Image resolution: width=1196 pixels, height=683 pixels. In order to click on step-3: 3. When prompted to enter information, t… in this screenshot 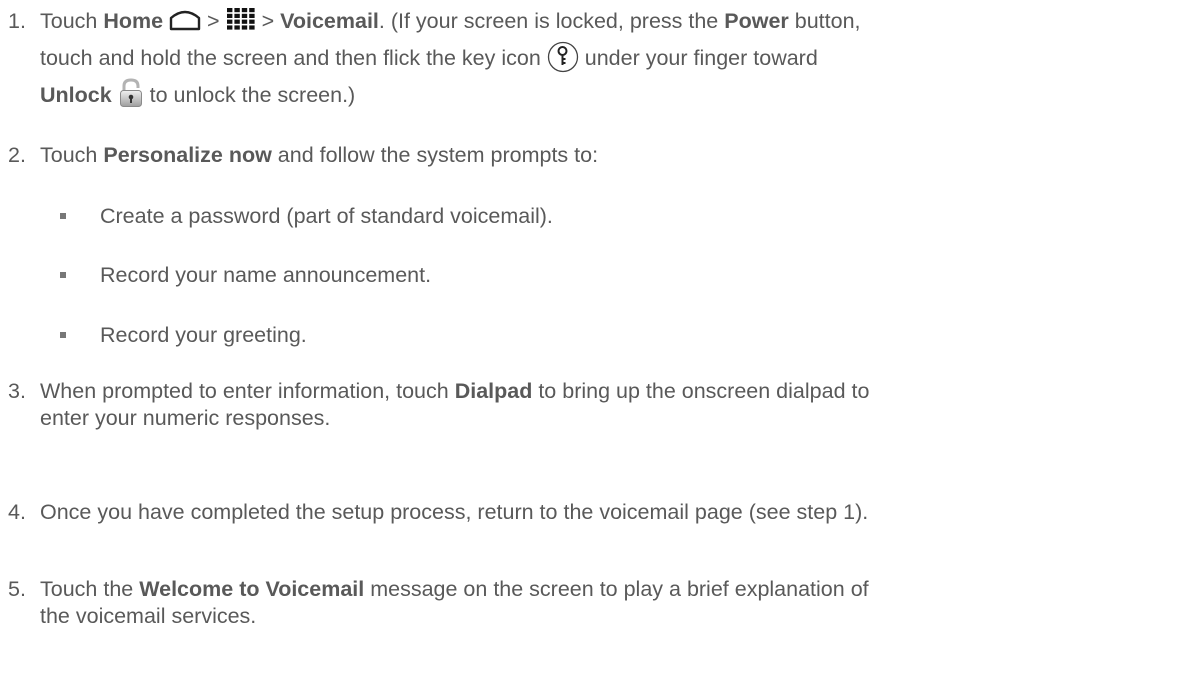, I will do `click(598, 408)`.